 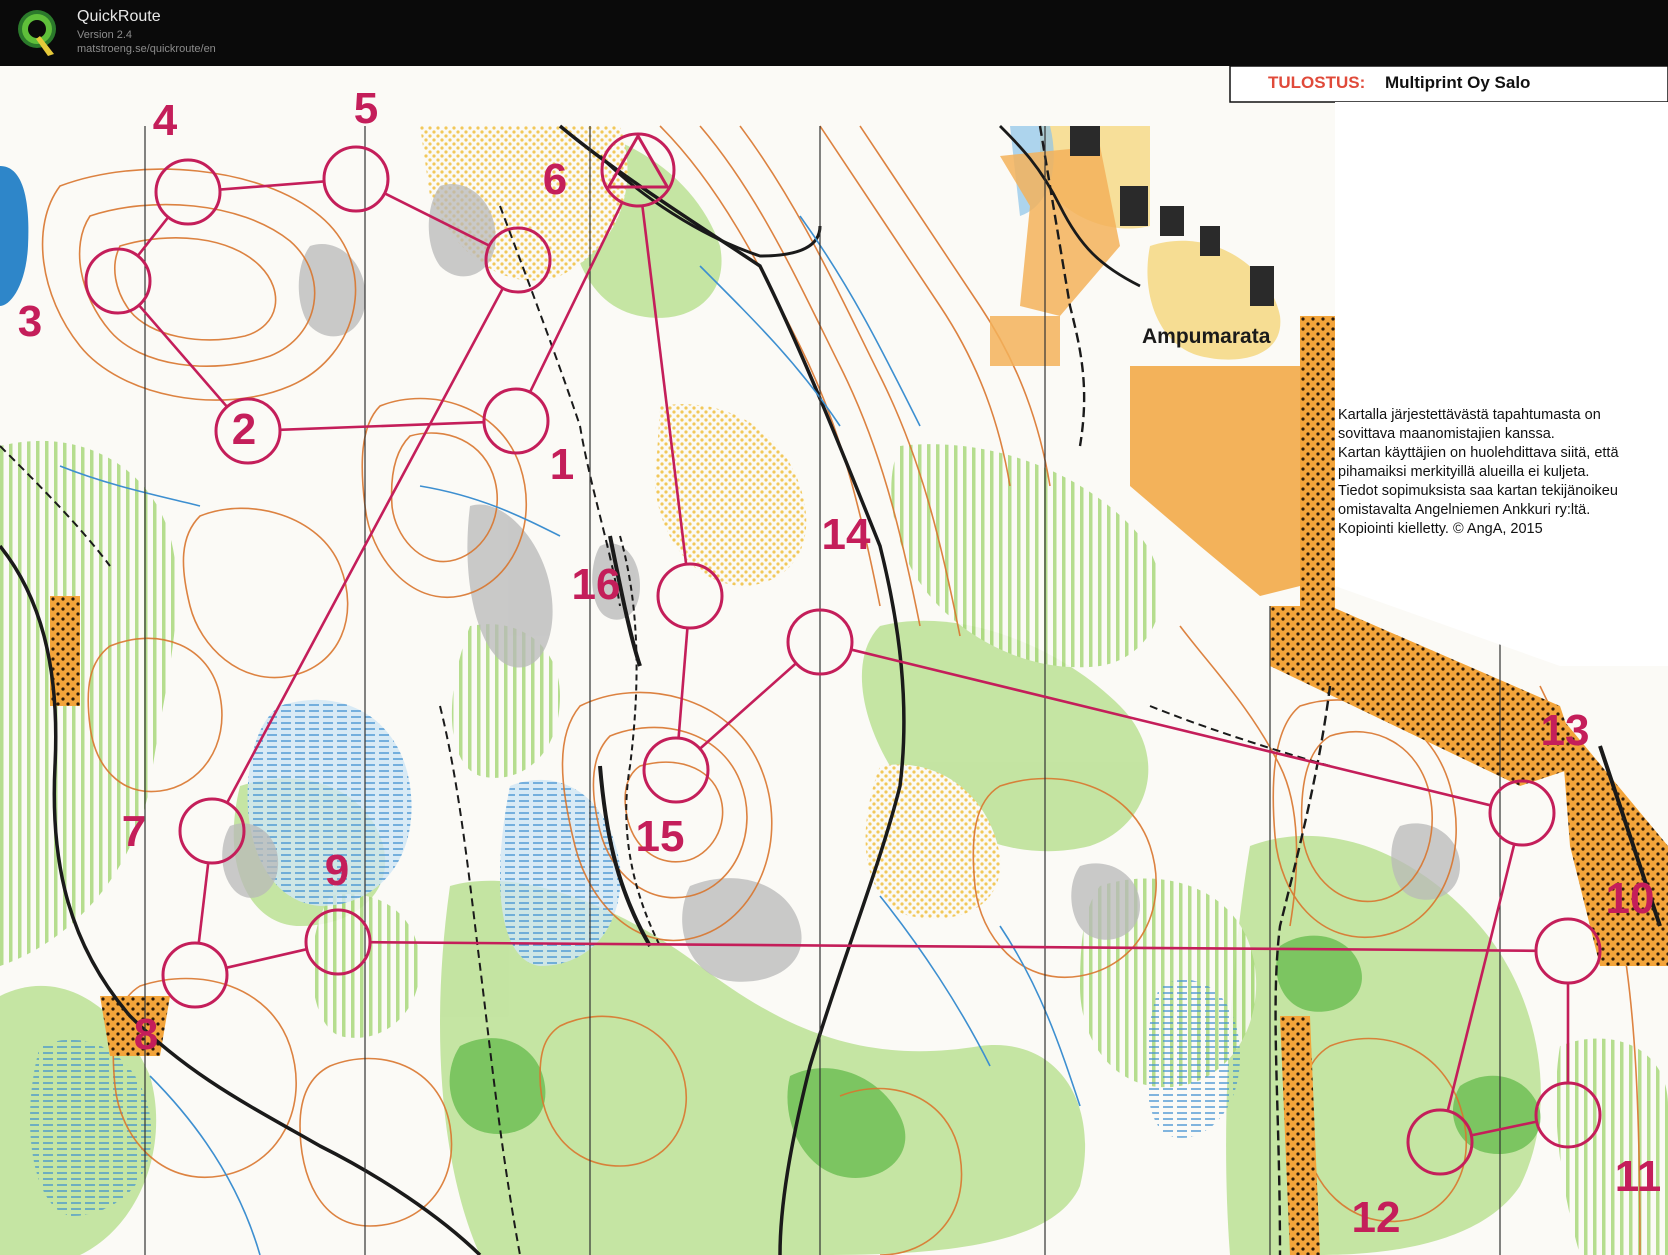 I want to click on print-value: Multiprint Oy Salo, so click(x=1457, y=82).